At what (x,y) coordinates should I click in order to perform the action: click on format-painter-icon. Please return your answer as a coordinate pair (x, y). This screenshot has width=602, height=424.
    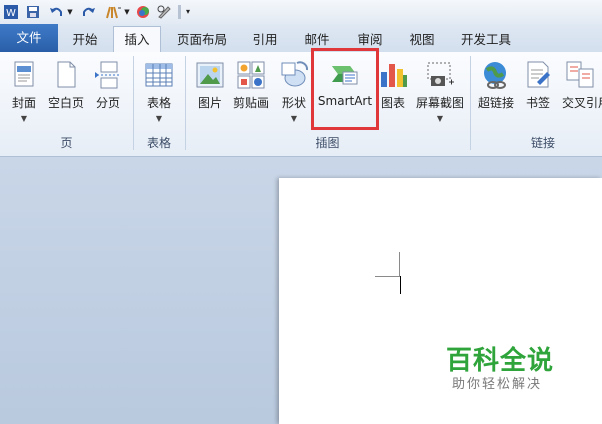
    Looking at the image, I should click on (113, 11).